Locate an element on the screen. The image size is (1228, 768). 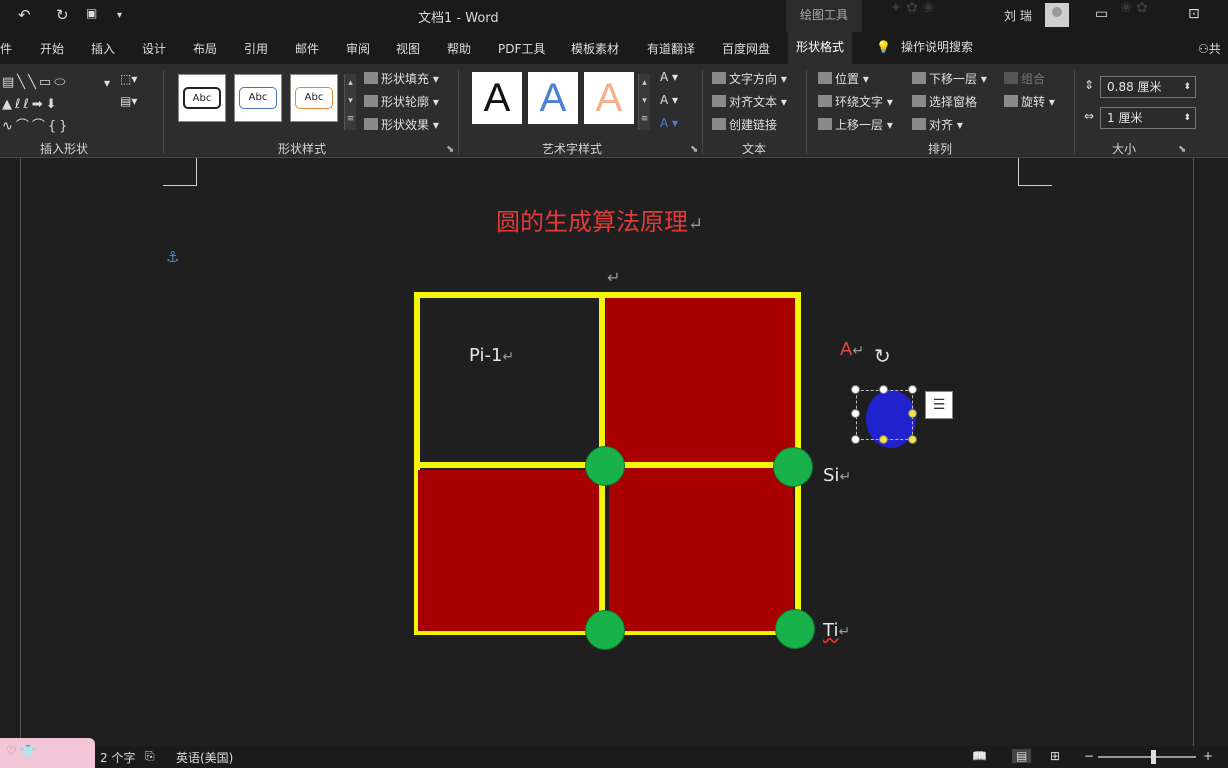
heading-text: 圆的生成算法原理 is located at coordinates (592, 222).